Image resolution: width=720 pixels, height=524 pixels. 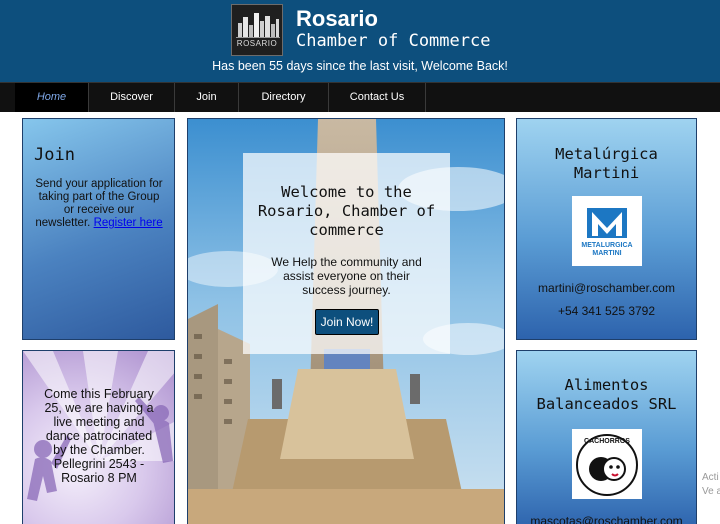 What do you see at coordinates (606, 311) in the screenshot?
I see `business-phone: +54 341 525 3792` at bounding box center [606, 311].